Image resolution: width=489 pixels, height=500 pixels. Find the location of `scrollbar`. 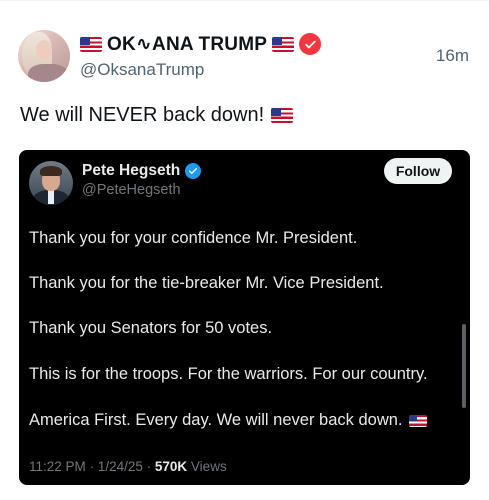

scrollbar is located at coordinates (464, 366).